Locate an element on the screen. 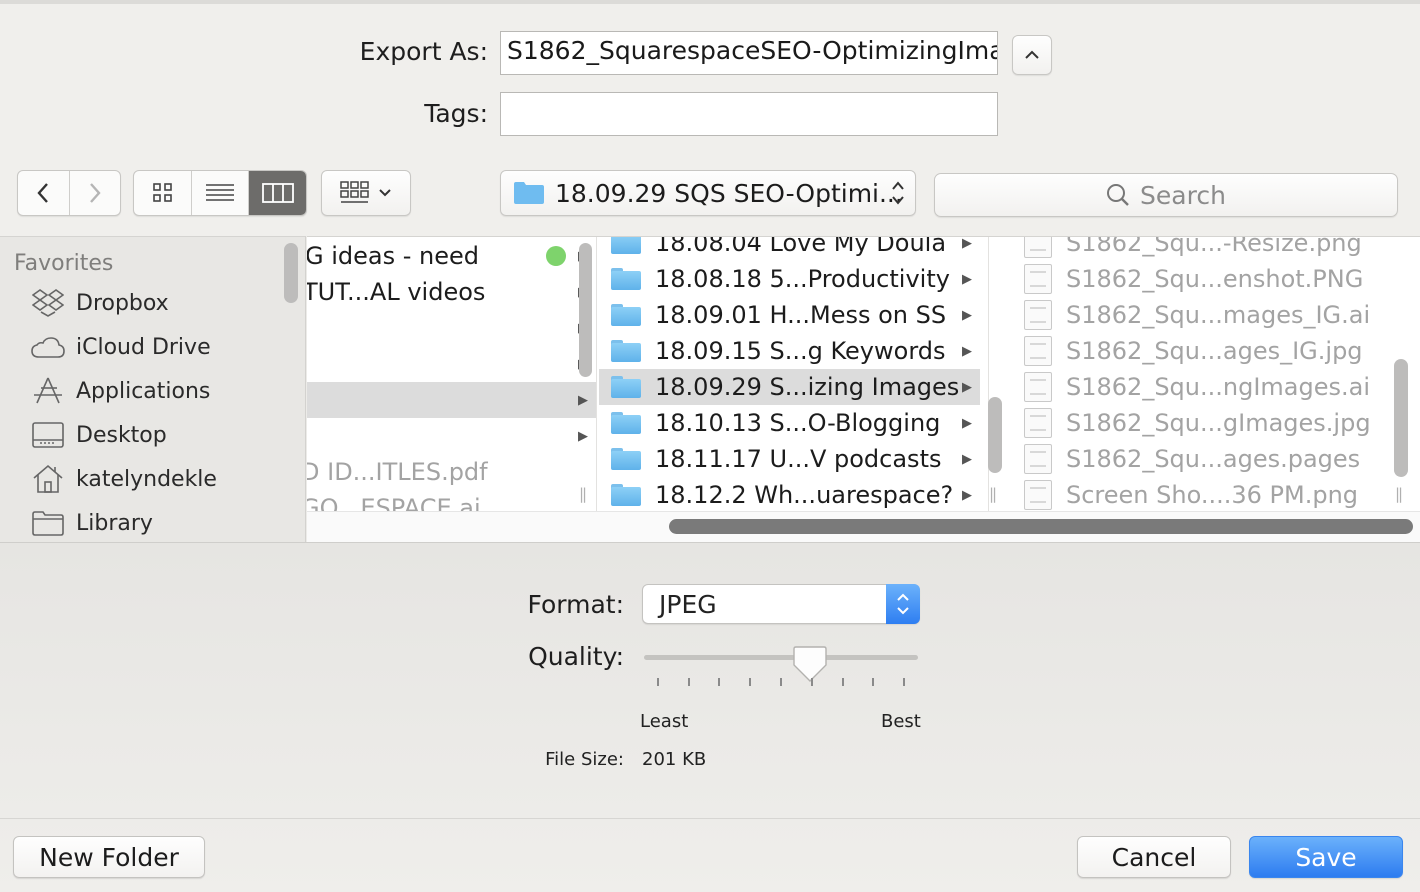  file-size-label: File Size: is located at coordinates (584, 759).